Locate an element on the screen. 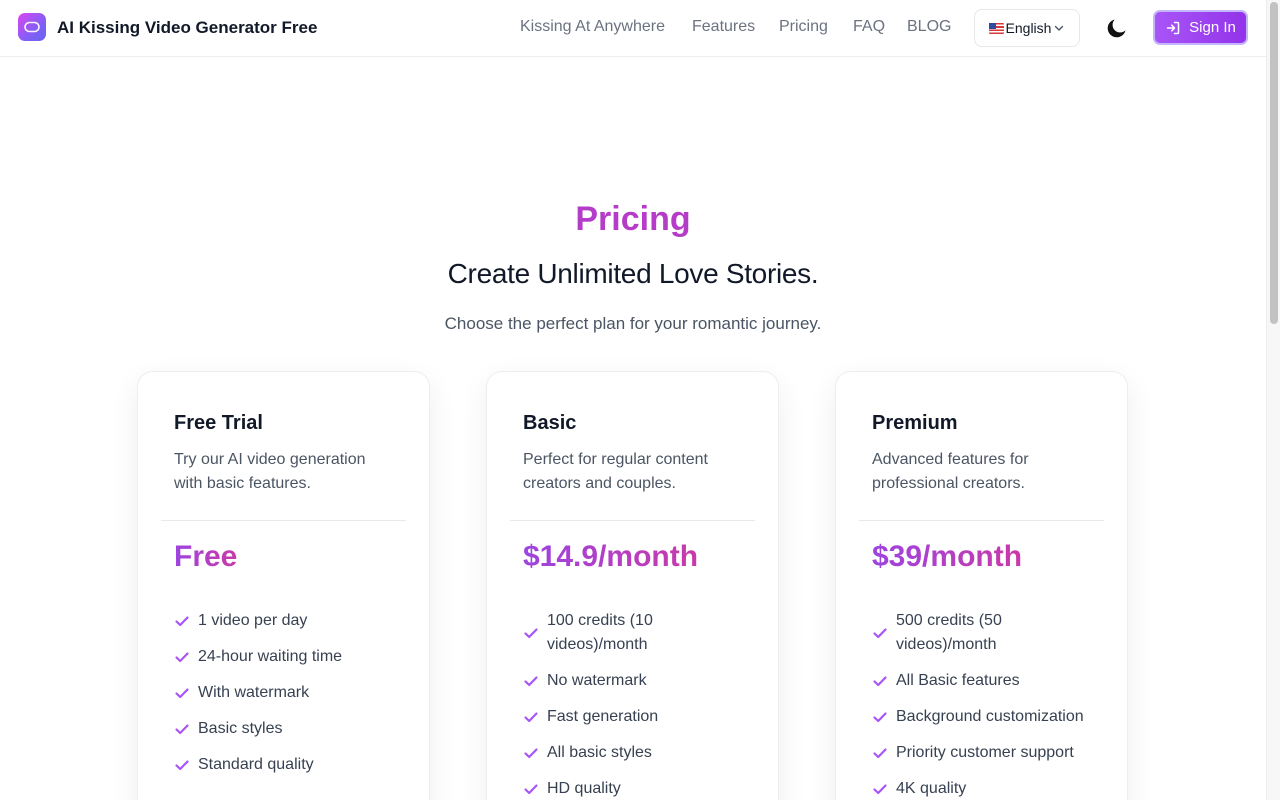  feature-item: 24-hour waiting time is located at coordinates (294, 657).